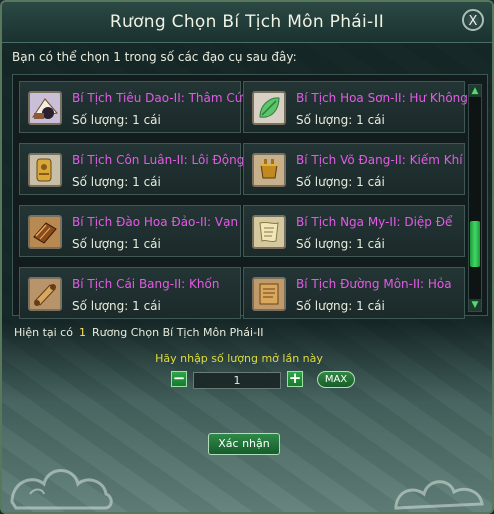 The height and width of the screenshot is (514, 494). What do you see at coordinates (475, 305) in the screenshot?
I see `scroll-down-arrow-icon: ▼` at bounding box center [475, 305].